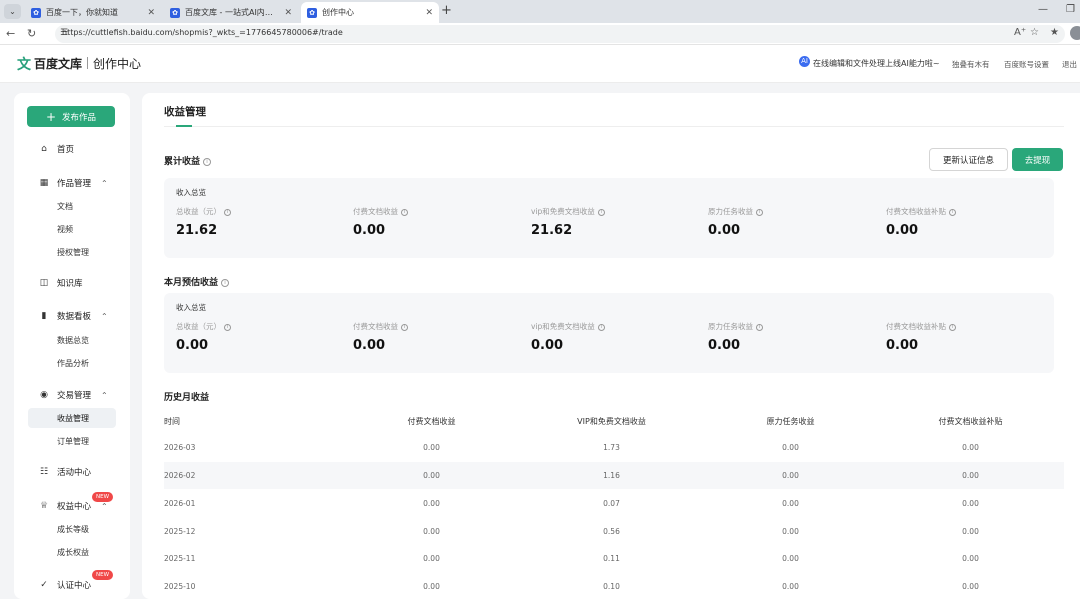  I want to click on favorite-star-icon: ☆, so click(1034, 32).